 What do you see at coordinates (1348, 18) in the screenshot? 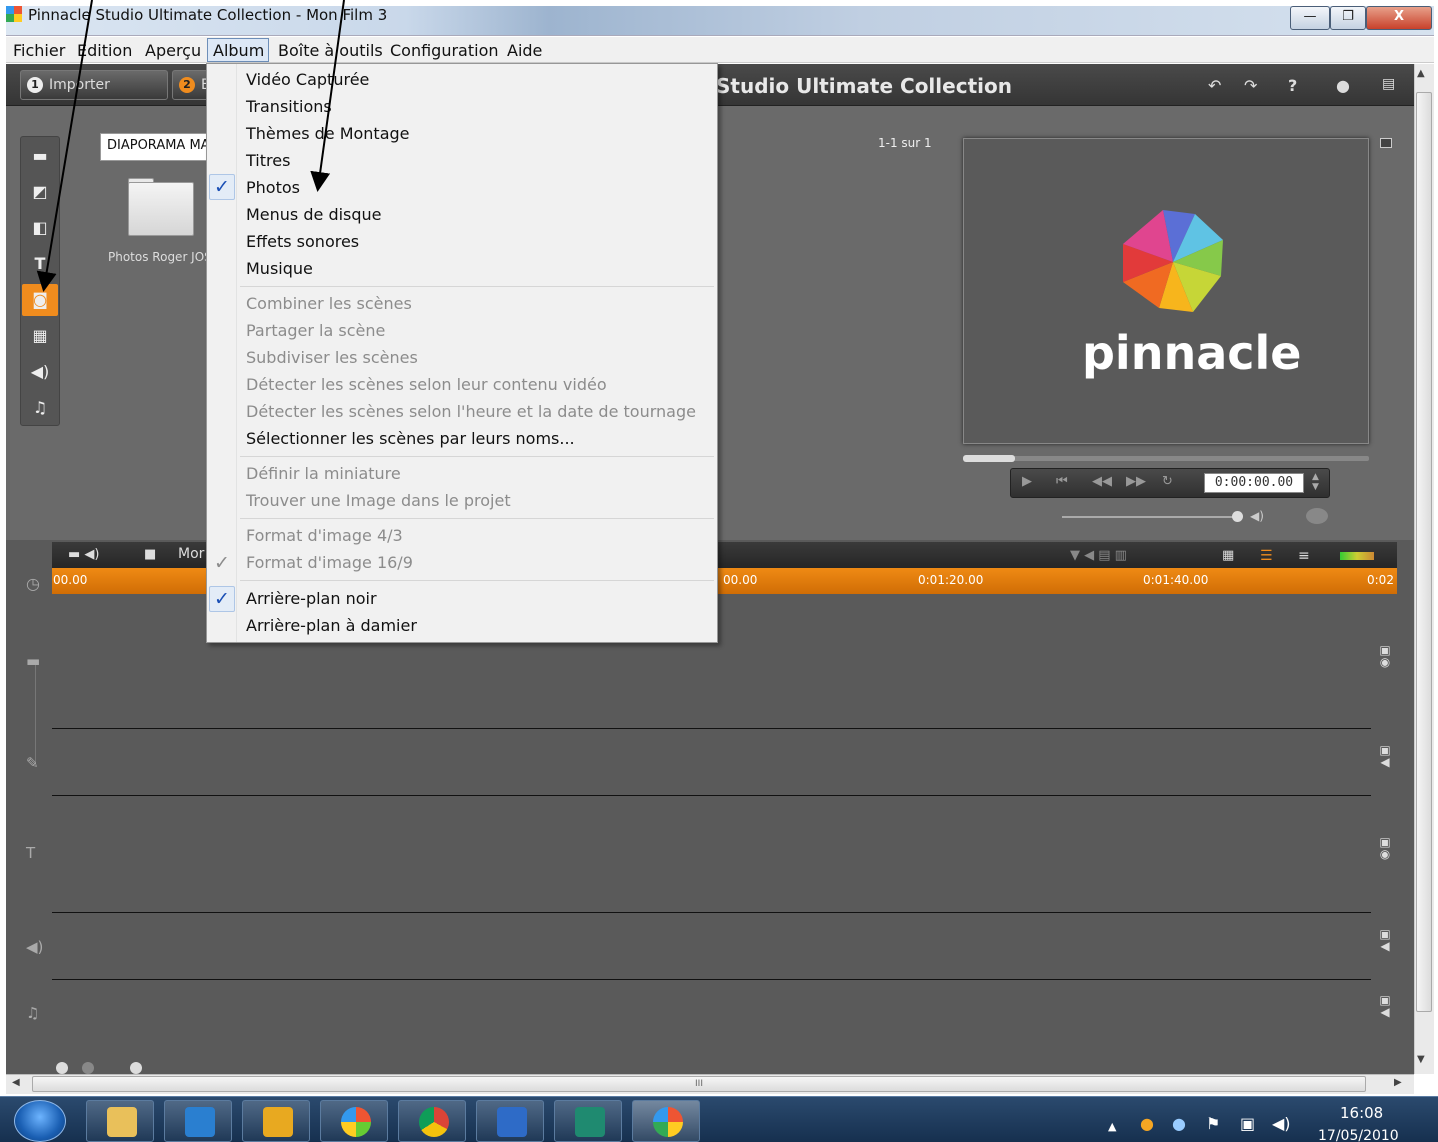
I see `maximize-button: ❐` at bounding box center [1348, 18].